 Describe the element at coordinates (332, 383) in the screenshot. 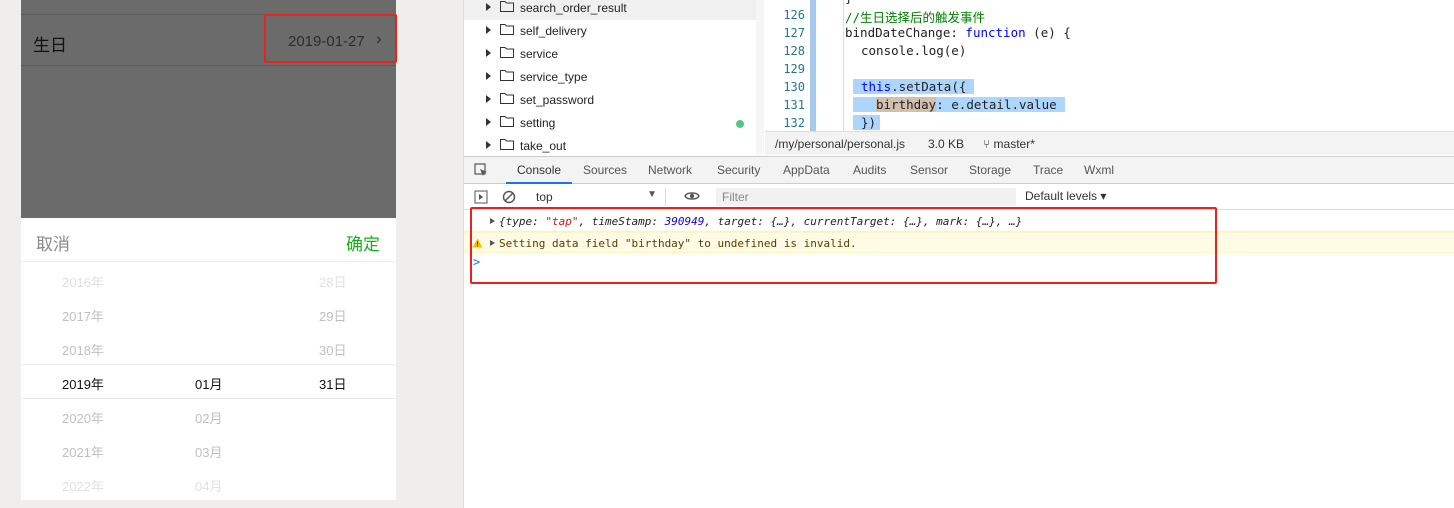

I see `picker-day-selected: 31日` at that location.